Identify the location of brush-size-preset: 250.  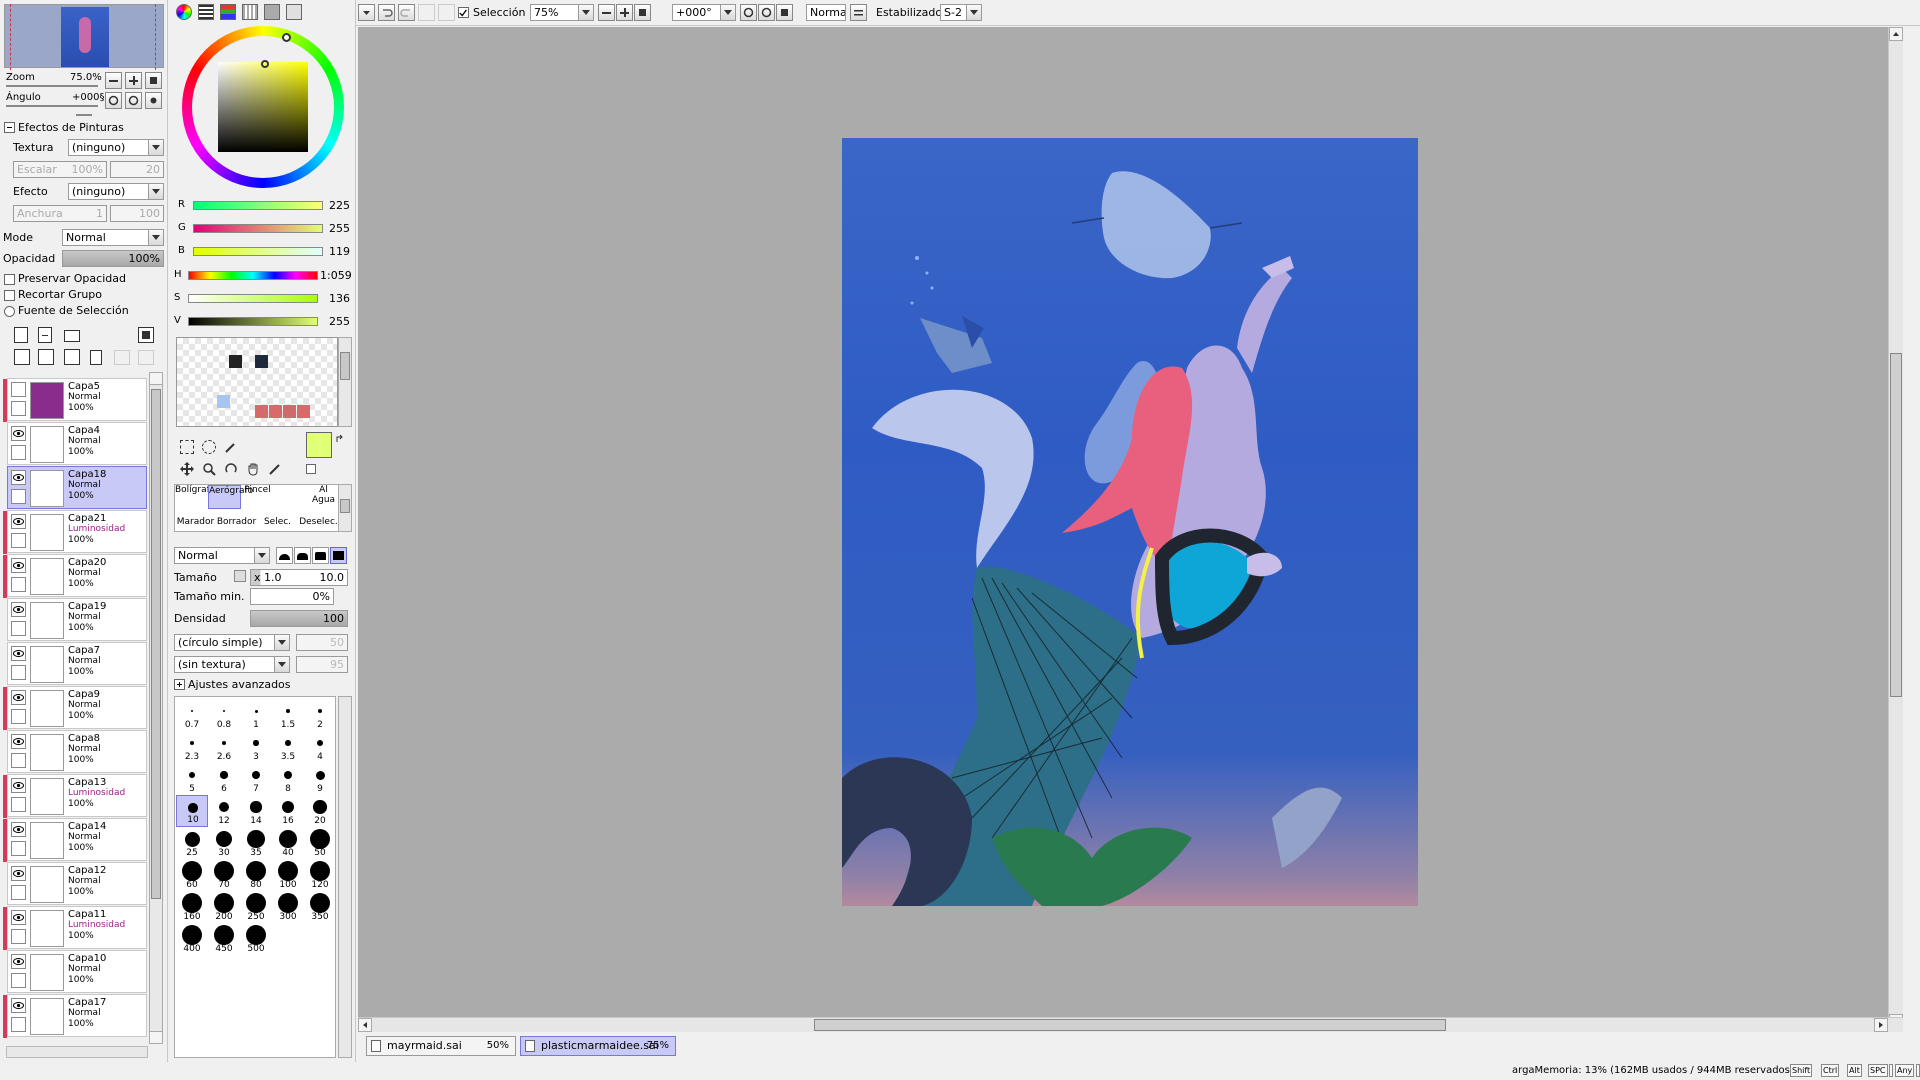
(256, 907).